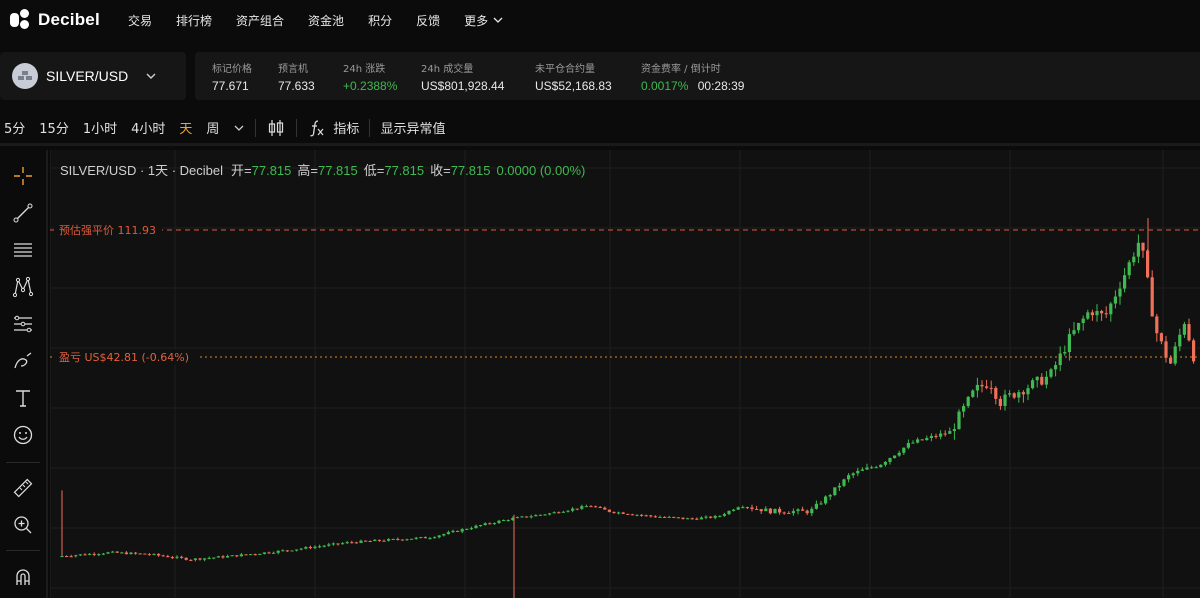  I want to click on nav-item-trade: 交易, so click(140, 20).